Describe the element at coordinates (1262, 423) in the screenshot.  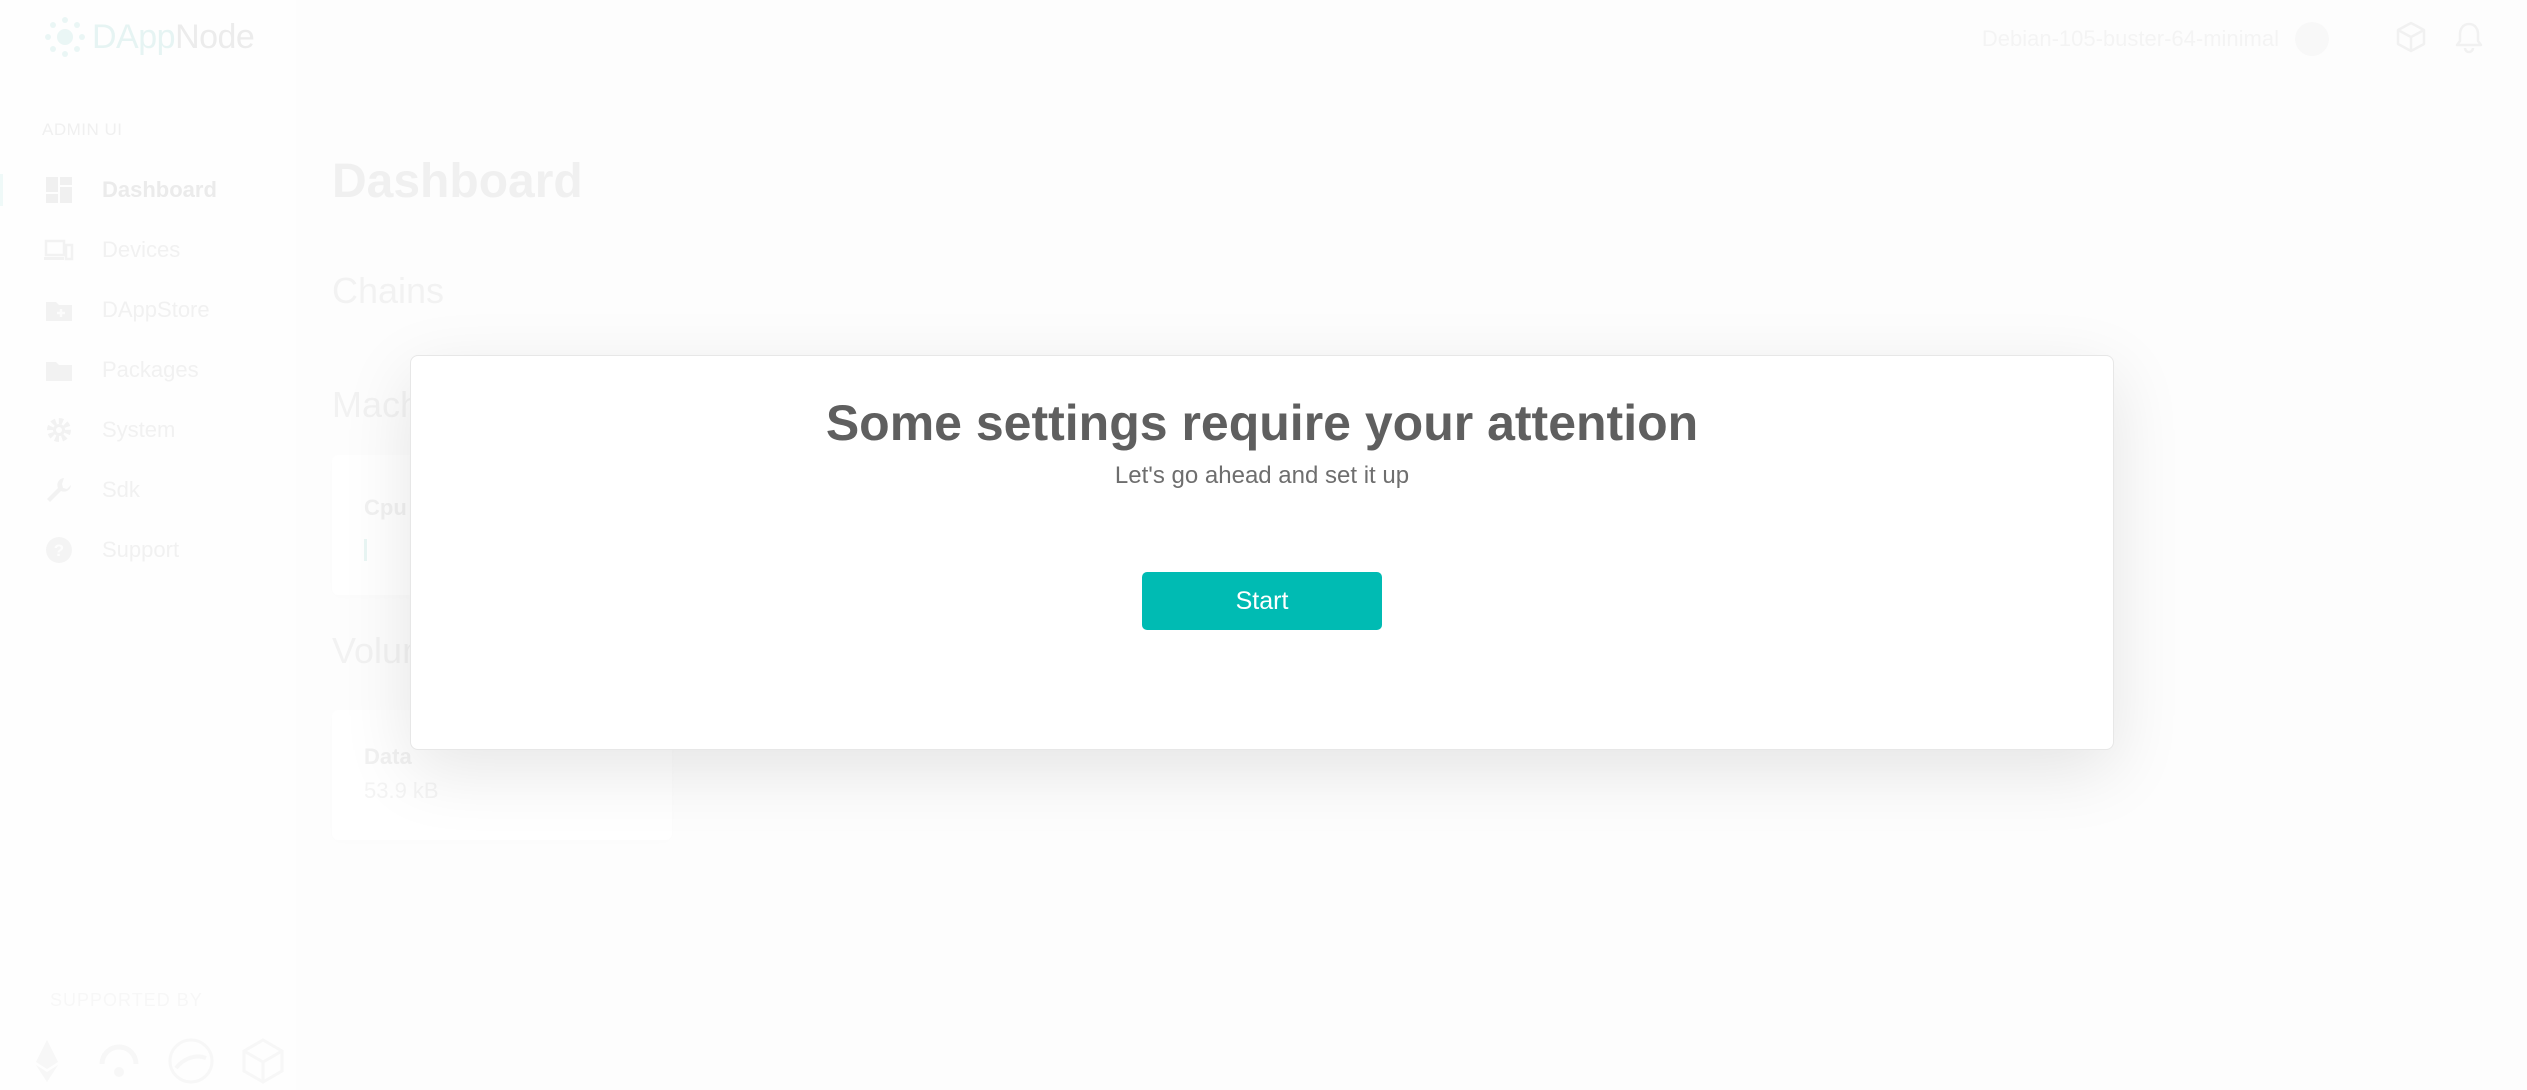
I see `modal-title: Some settings require your attention` at that location.